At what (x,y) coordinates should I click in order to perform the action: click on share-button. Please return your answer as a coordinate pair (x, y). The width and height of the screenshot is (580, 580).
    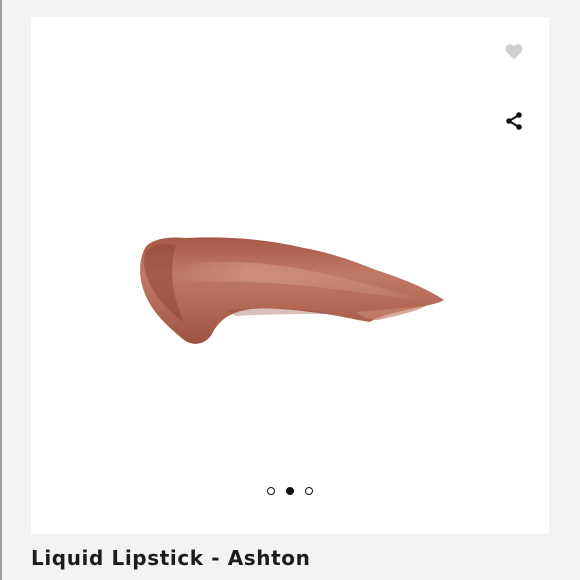
    Looking at the image, I should click on (514, 121).